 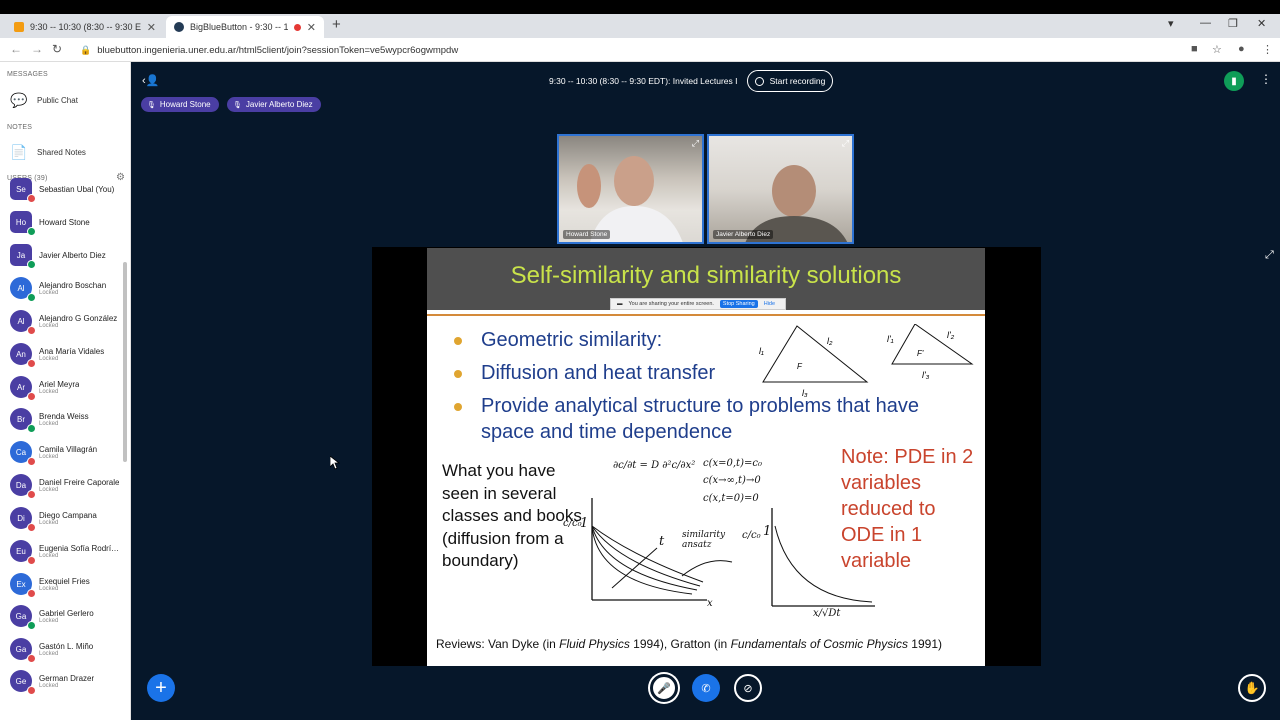 What do you see at coordinates (1205, 23) in the screenshot?
I see `minimize-icon: —` at bounding box center [1205, 23].